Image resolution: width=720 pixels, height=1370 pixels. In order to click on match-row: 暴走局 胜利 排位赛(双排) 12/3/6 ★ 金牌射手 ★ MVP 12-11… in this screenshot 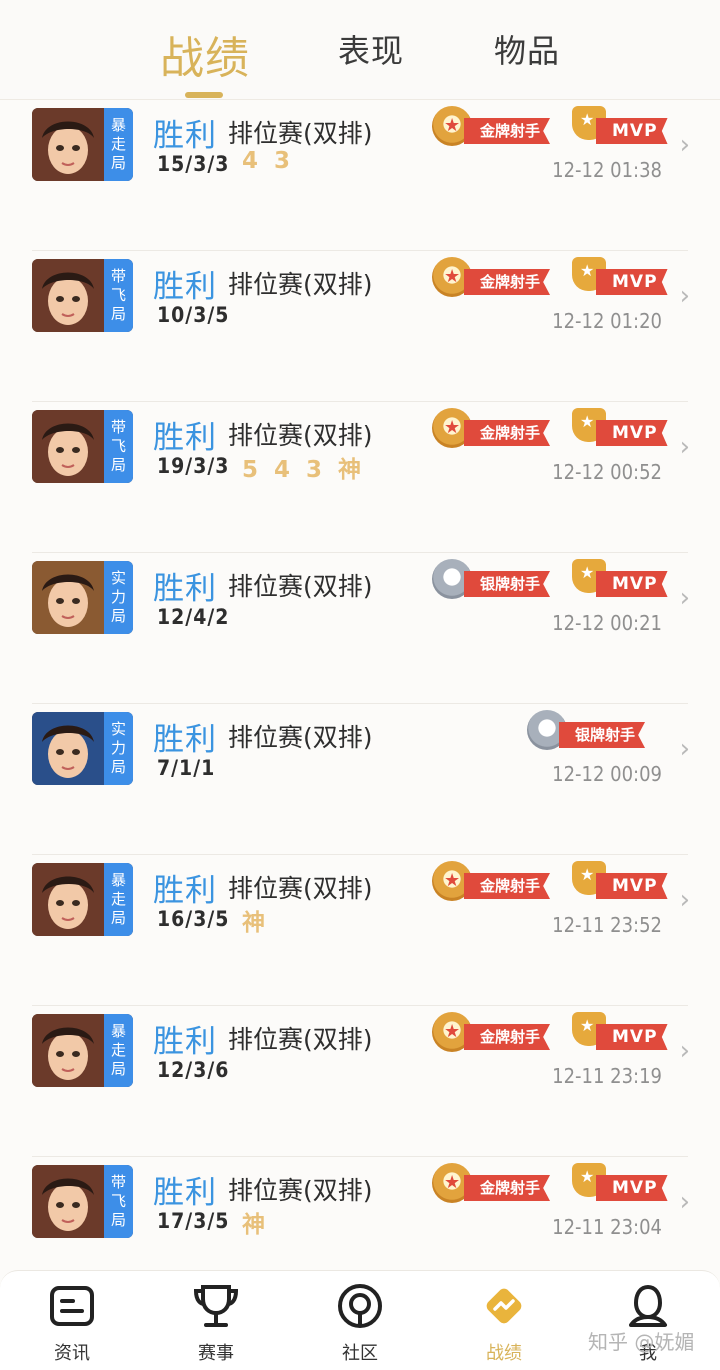, I will do `click(360, 1081)`.